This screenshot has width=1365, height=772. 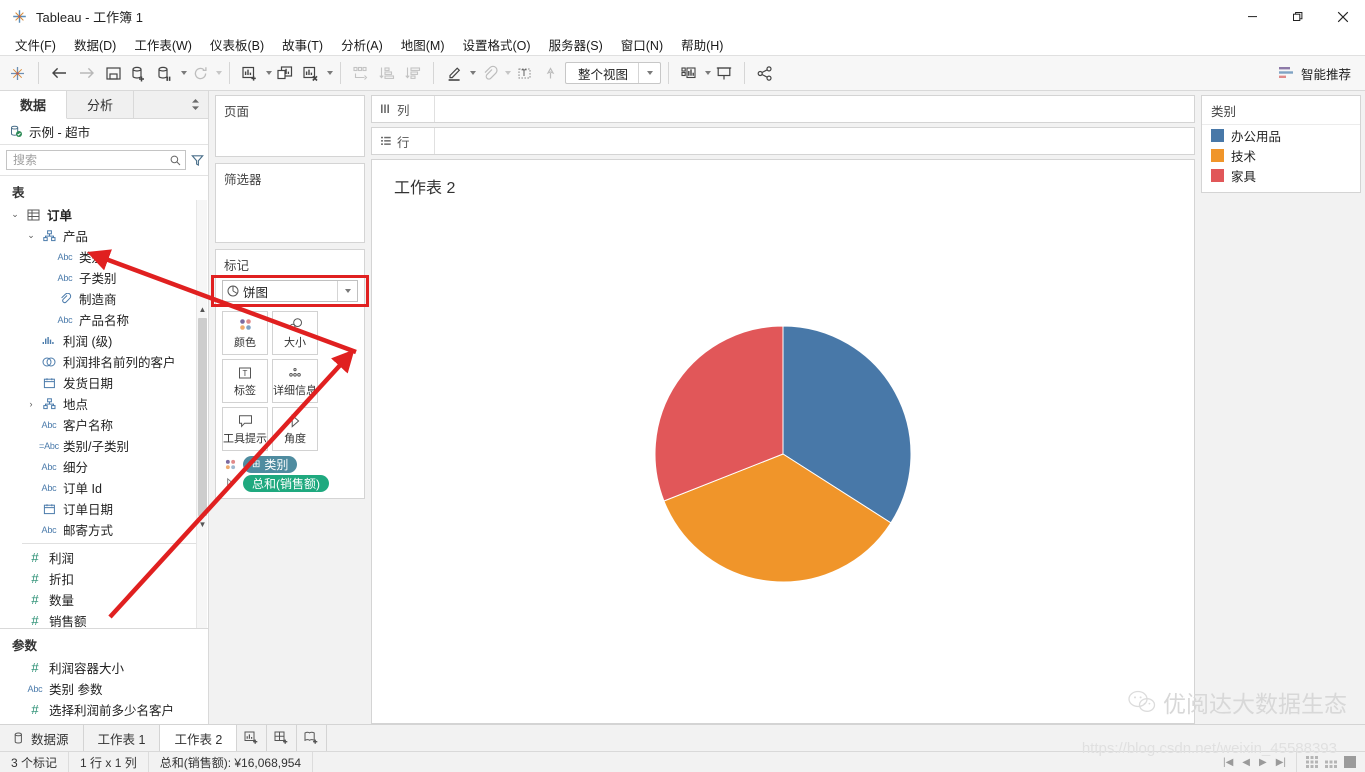 I want to click on columns-shelf: 列, so click(x=783, y=109).